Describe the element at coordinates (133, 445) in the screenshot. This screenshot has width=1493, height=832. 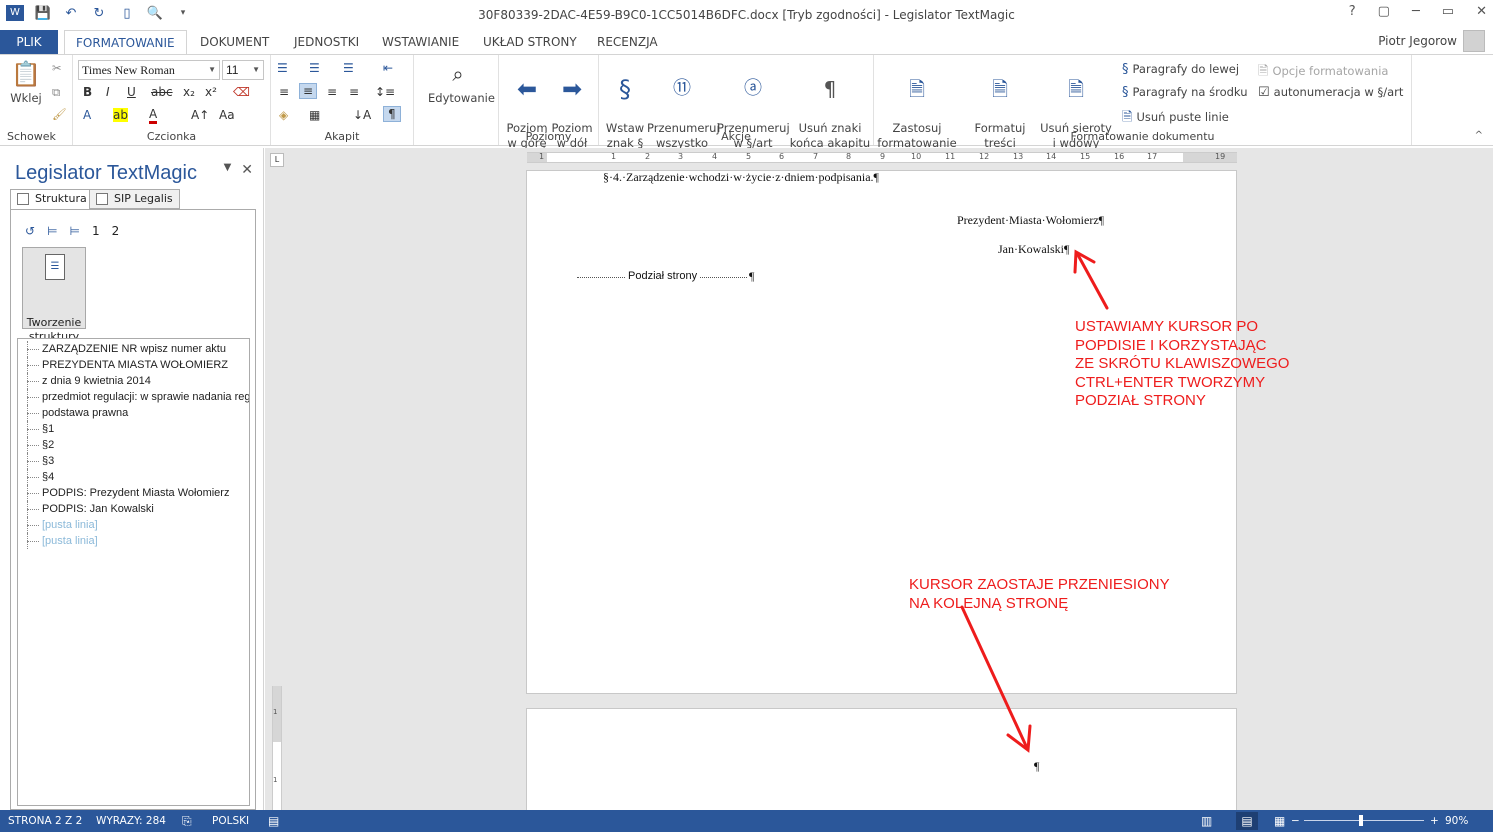
I see `tree-item: §2` at that location.